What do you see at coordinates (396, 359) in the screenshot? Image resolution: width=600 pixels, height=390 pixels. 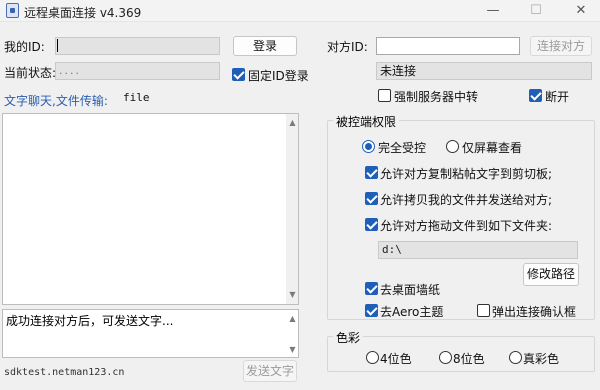 I see `color-4bit-label: 4位色` at bounding box center [396, 359].